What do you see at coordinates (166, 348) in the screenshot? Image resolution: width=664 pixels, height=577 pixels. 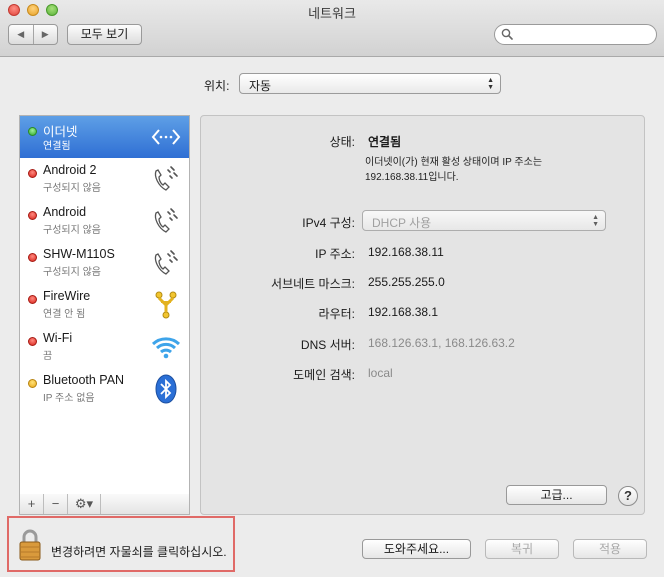 I see `wifi-icon` at bounding box center [166, 348].